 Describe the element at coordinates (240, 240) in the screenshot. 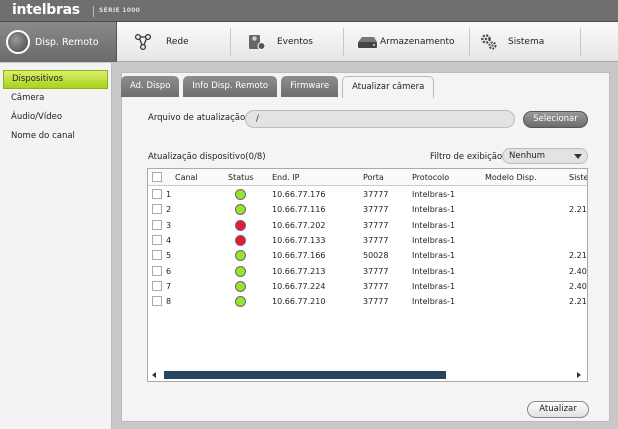

I see `status-offline-icon` at that location.